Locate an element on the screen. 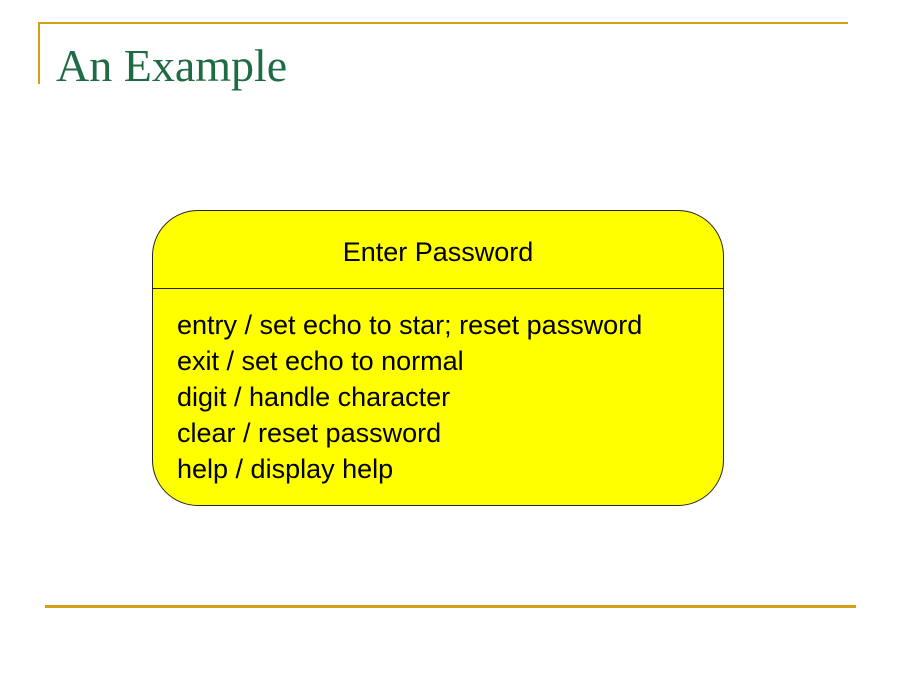 The height and width of the screenshot is (675, 900). bottom-rule is located at coordinates (450, 606).